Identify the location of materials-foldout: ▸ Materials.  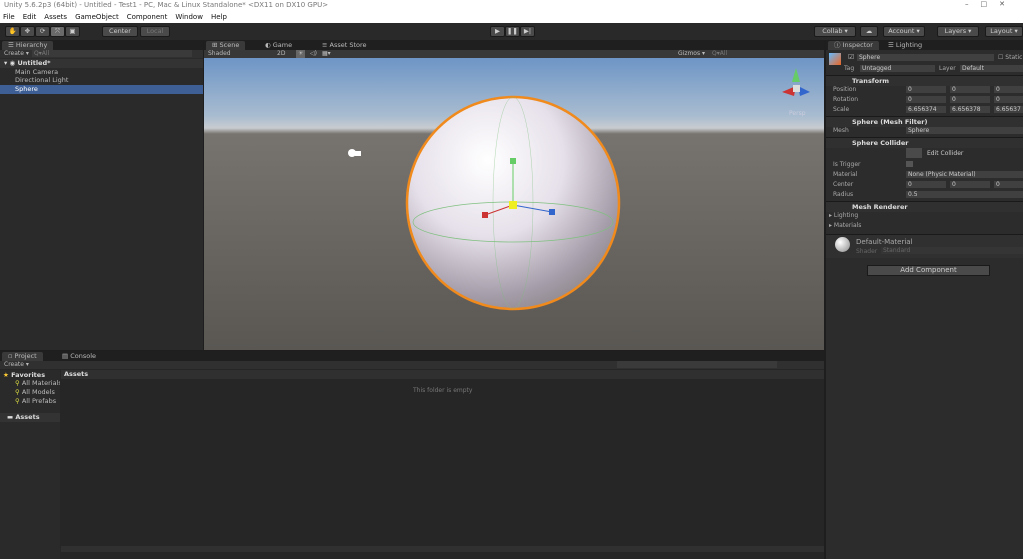
(845, 225).